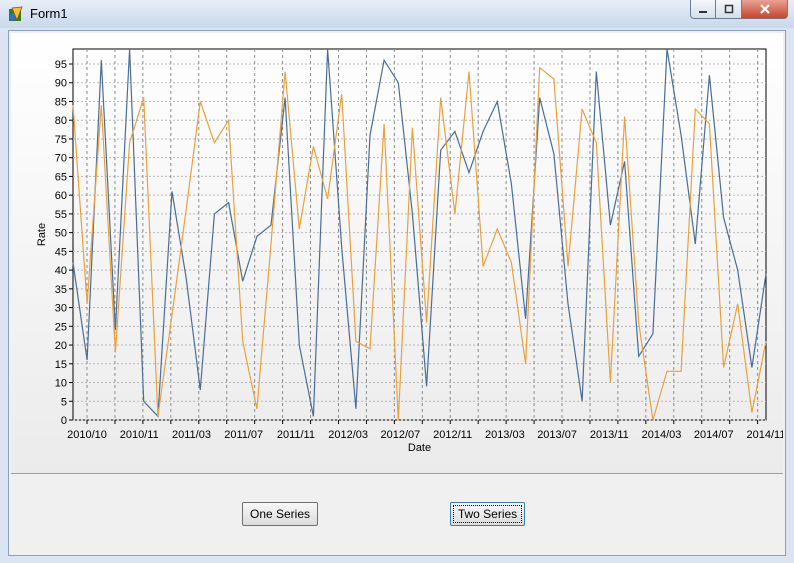 The image size is (794, 563). What do you see at coordinates (61, 365) in the screenshot?
I see `y-tick-label: 15` at bounding box center [61, 365].